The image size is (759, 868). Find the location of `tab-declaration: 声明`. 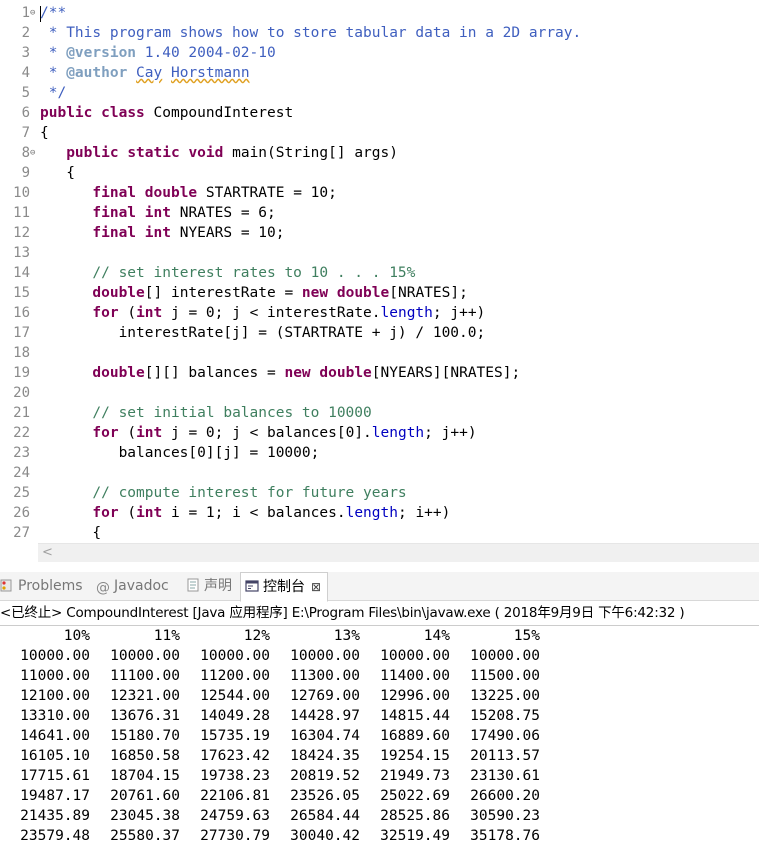

tab-declaration: 声明 is located at coordinates (209, 586).